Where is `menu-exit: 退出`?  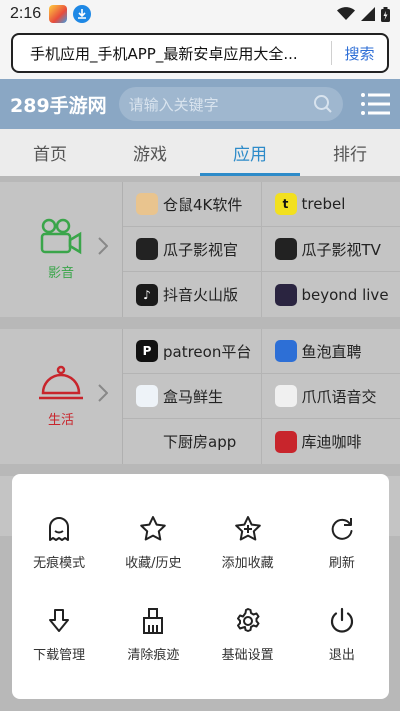
menu-exit: 退出 is located at coordinates (342, 635).